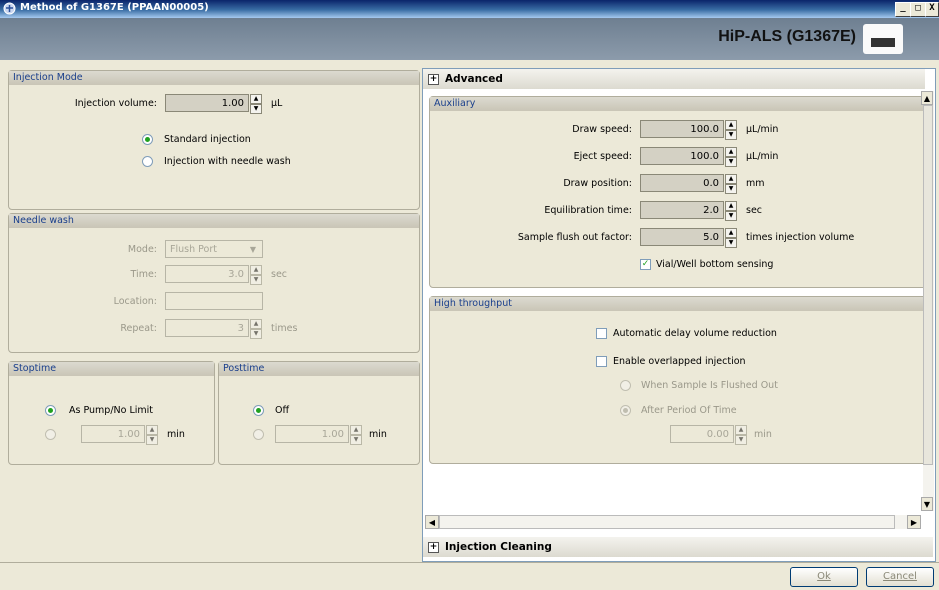  I want to click on mode-value: Flush Port, so click(193, 249).